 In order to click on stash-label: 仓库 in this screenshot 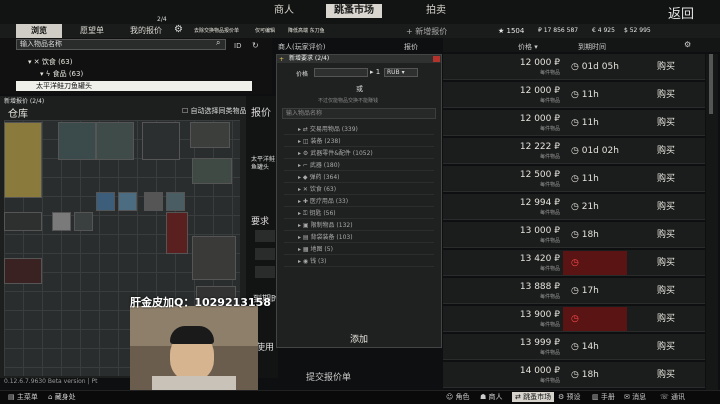, I will do `click(18, 114)`.